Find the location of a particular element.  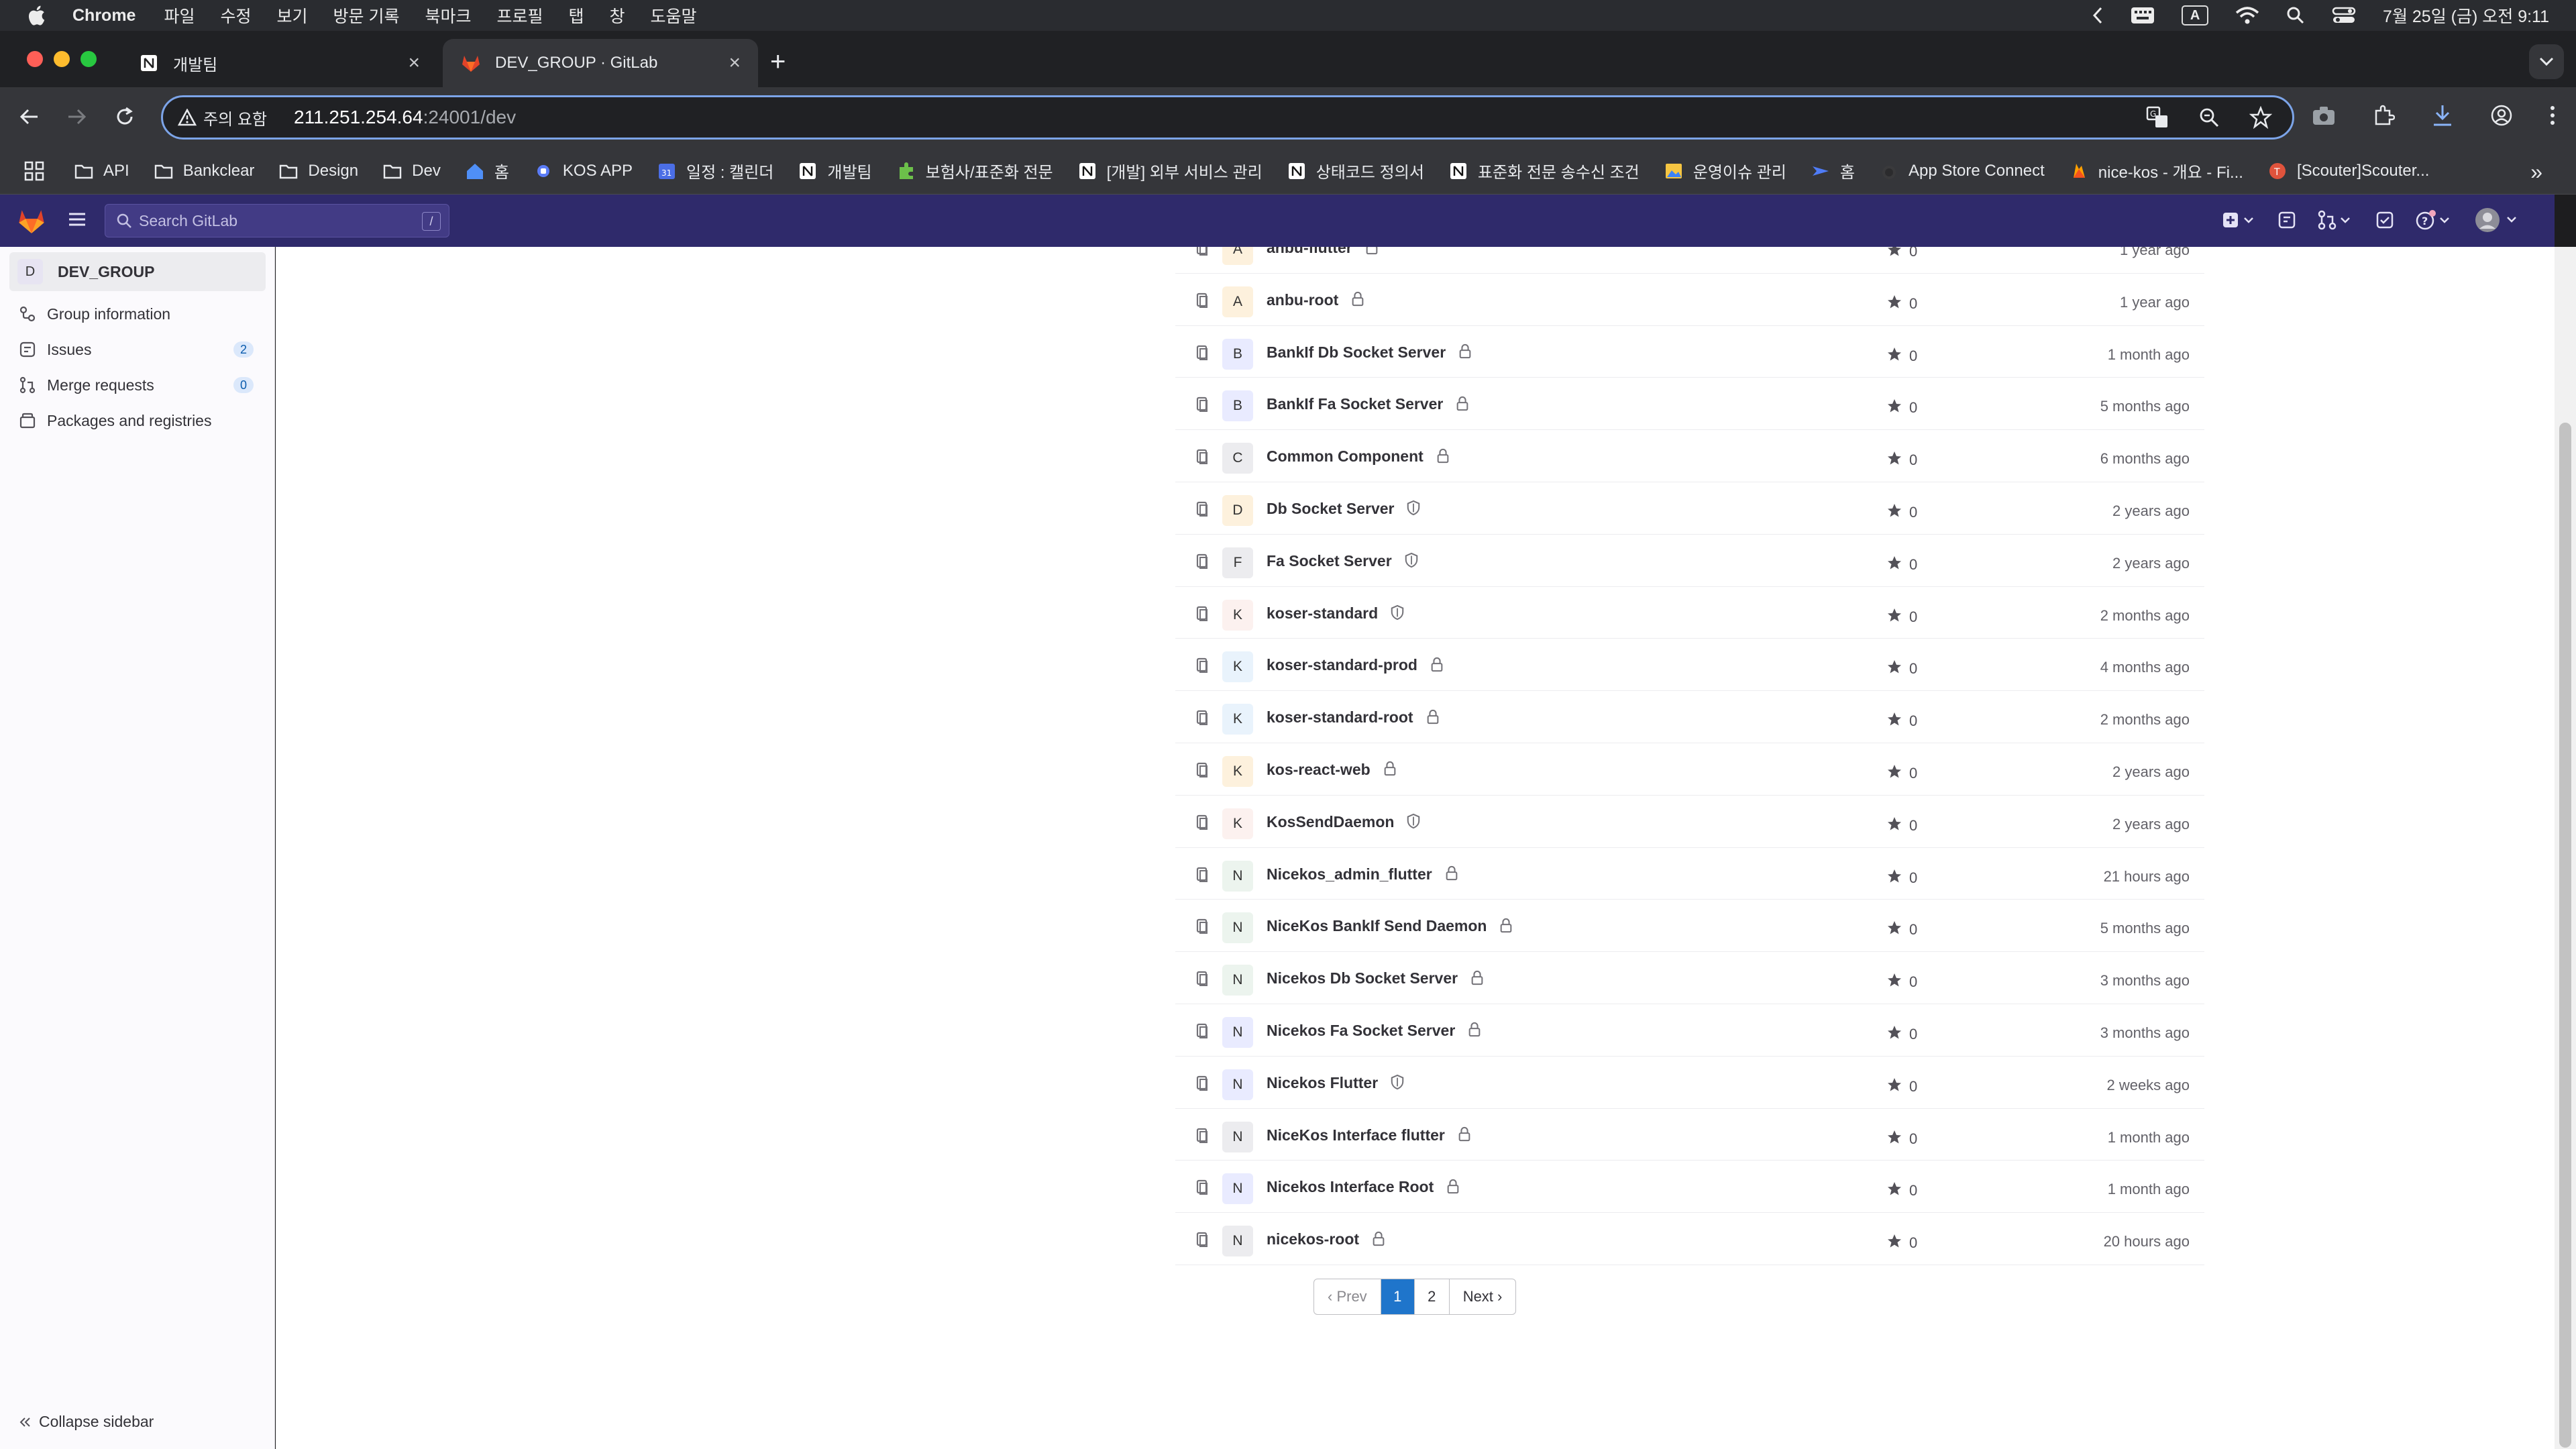

extensions-puzzle-icon is located at coordinates (2383, 115).